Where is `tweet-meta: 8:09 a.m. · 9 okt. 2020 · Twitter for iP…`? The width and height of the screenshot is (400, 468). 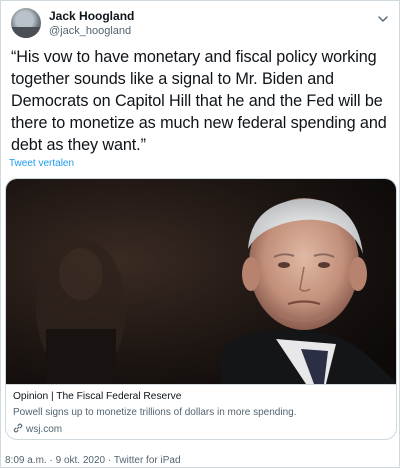
tweet-meta: 8:09 a.m. · 9 okt. 2020 · Twitter for iP… is located at coordinates (93, 460).